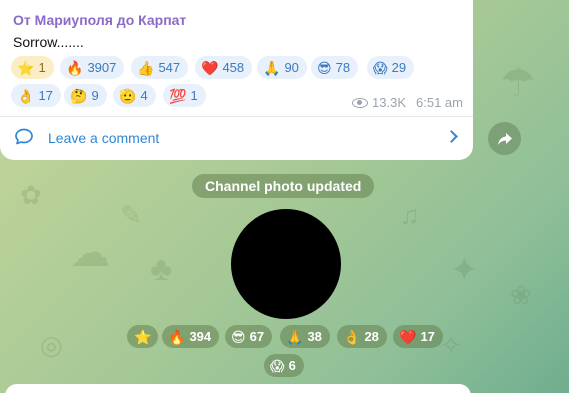 This screenshot has height=393, width=569. Describe the element at coordinates (161, 269) in the screenshot. I see `doodle-icon: ♣` at that location.